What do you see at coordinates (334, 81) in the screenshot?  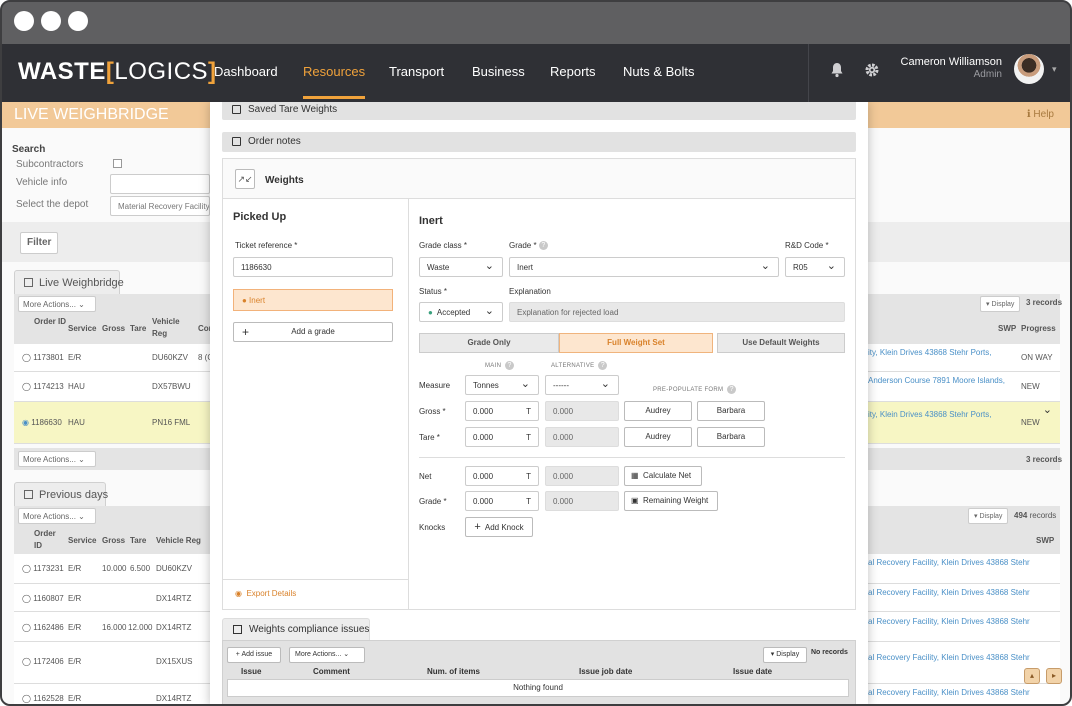 I see `nav-resources: Resources` at bounding box center [334, 81].